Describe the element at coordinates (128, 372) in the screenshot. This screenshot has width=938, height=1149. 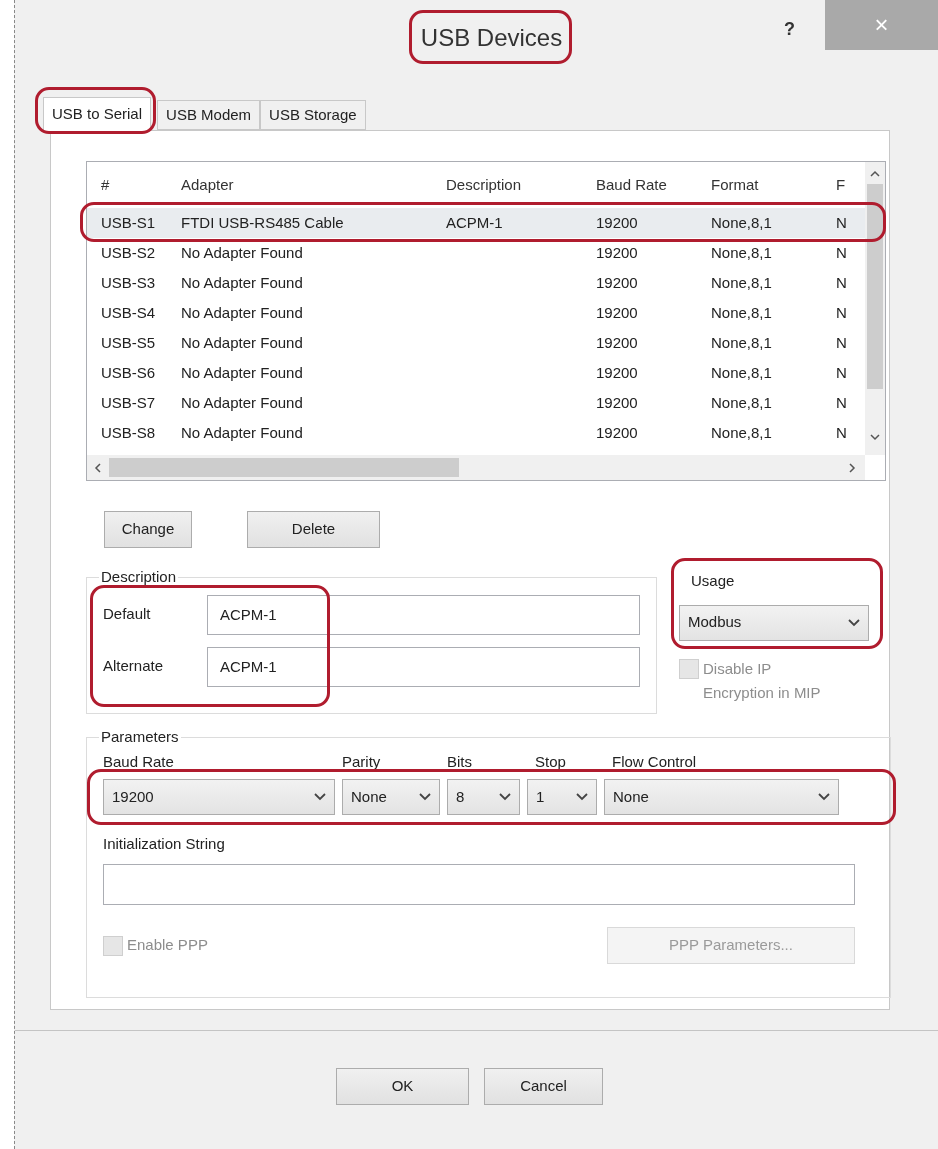
I see `table-cell: USB-S6` at that location.